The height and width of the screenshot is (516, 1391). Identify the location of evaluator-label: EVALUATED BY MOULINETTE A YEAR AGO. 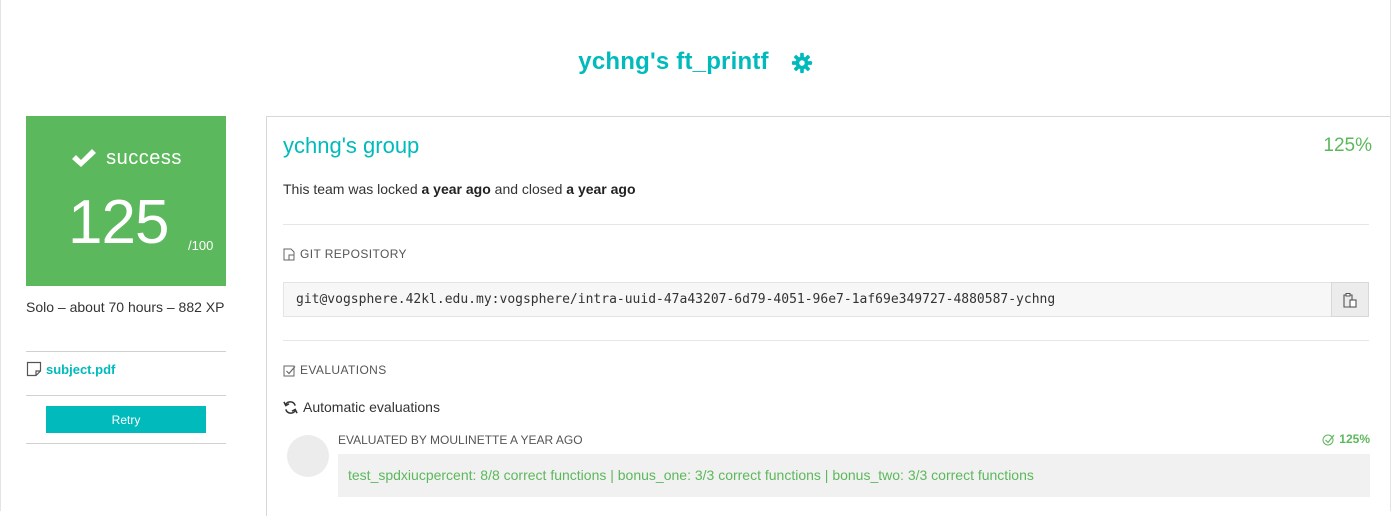
(460, 440).